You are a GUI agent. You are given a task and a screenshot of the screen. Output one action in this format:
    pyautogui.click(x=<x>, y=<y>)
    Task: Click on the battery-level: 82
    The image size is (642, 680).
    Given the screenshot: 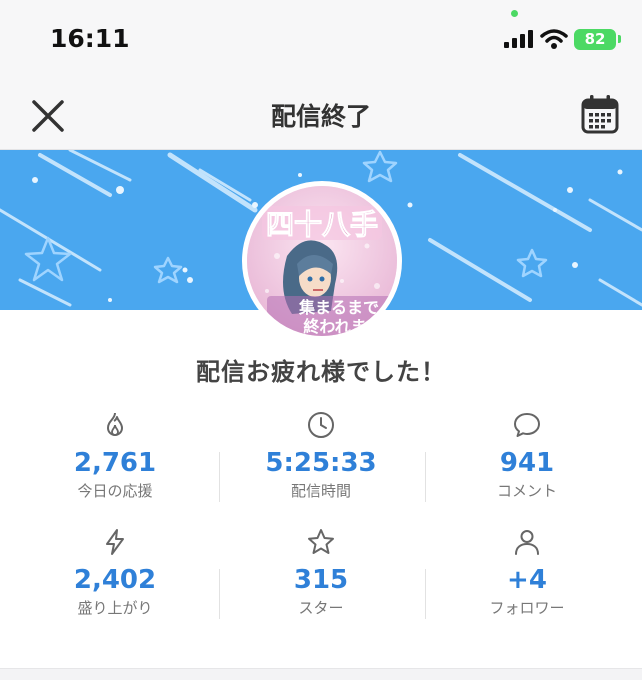 What is the action you would take?
    pyautogui.click(x=595, y=39)
    